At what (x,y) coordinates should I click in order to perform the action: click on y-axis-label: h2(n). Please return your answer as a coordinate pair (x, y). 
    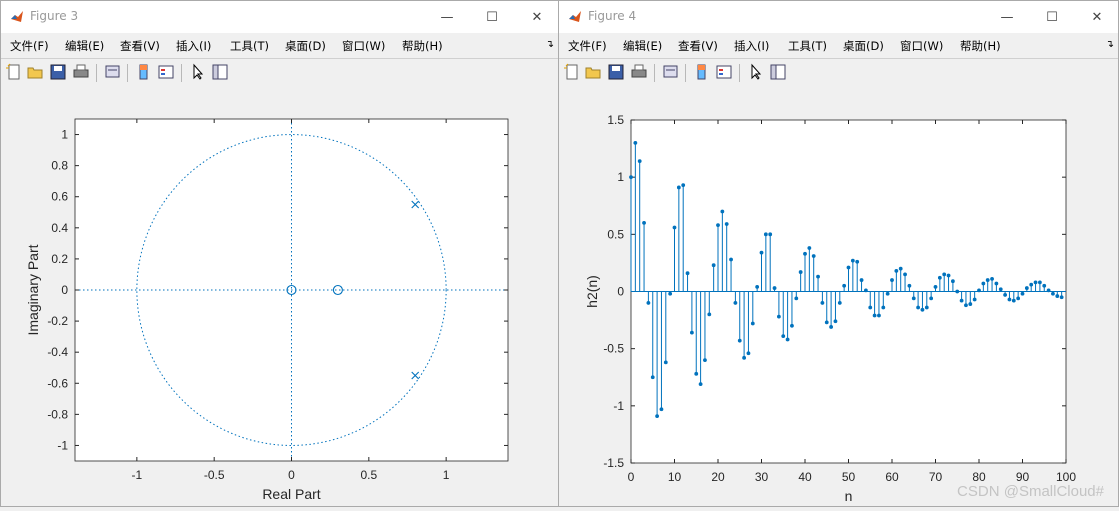
    Looking at the image, I should click on (592, 291).